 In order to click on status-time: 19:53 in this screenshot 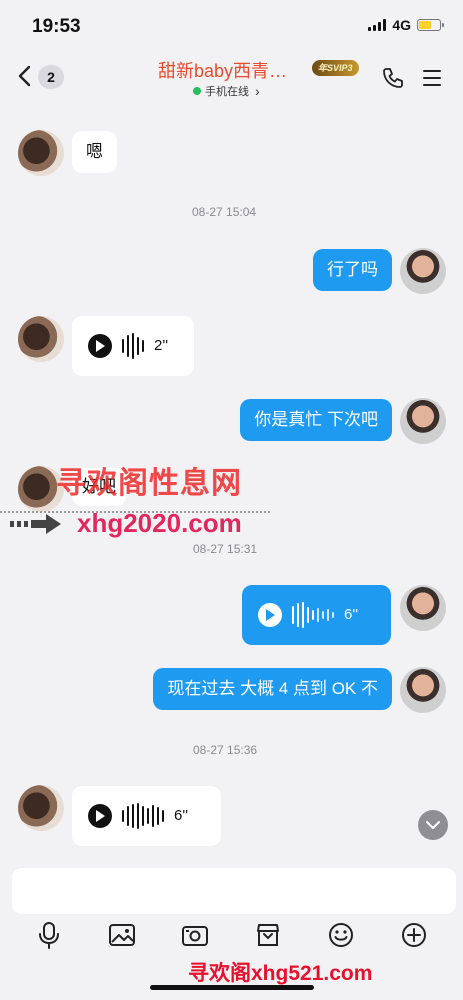, I will do `click(56, 26)`.